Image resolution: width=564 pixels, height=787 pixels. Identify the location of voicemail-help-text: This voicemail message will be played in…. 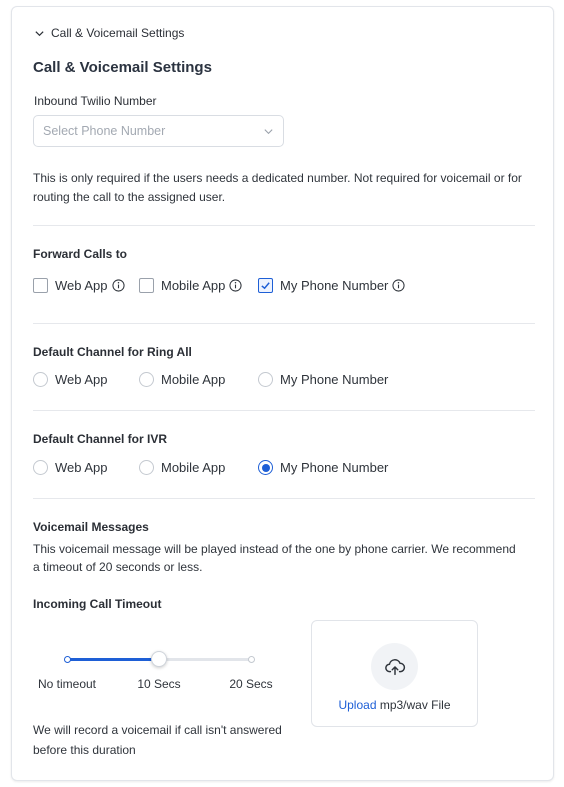
(274, 558).